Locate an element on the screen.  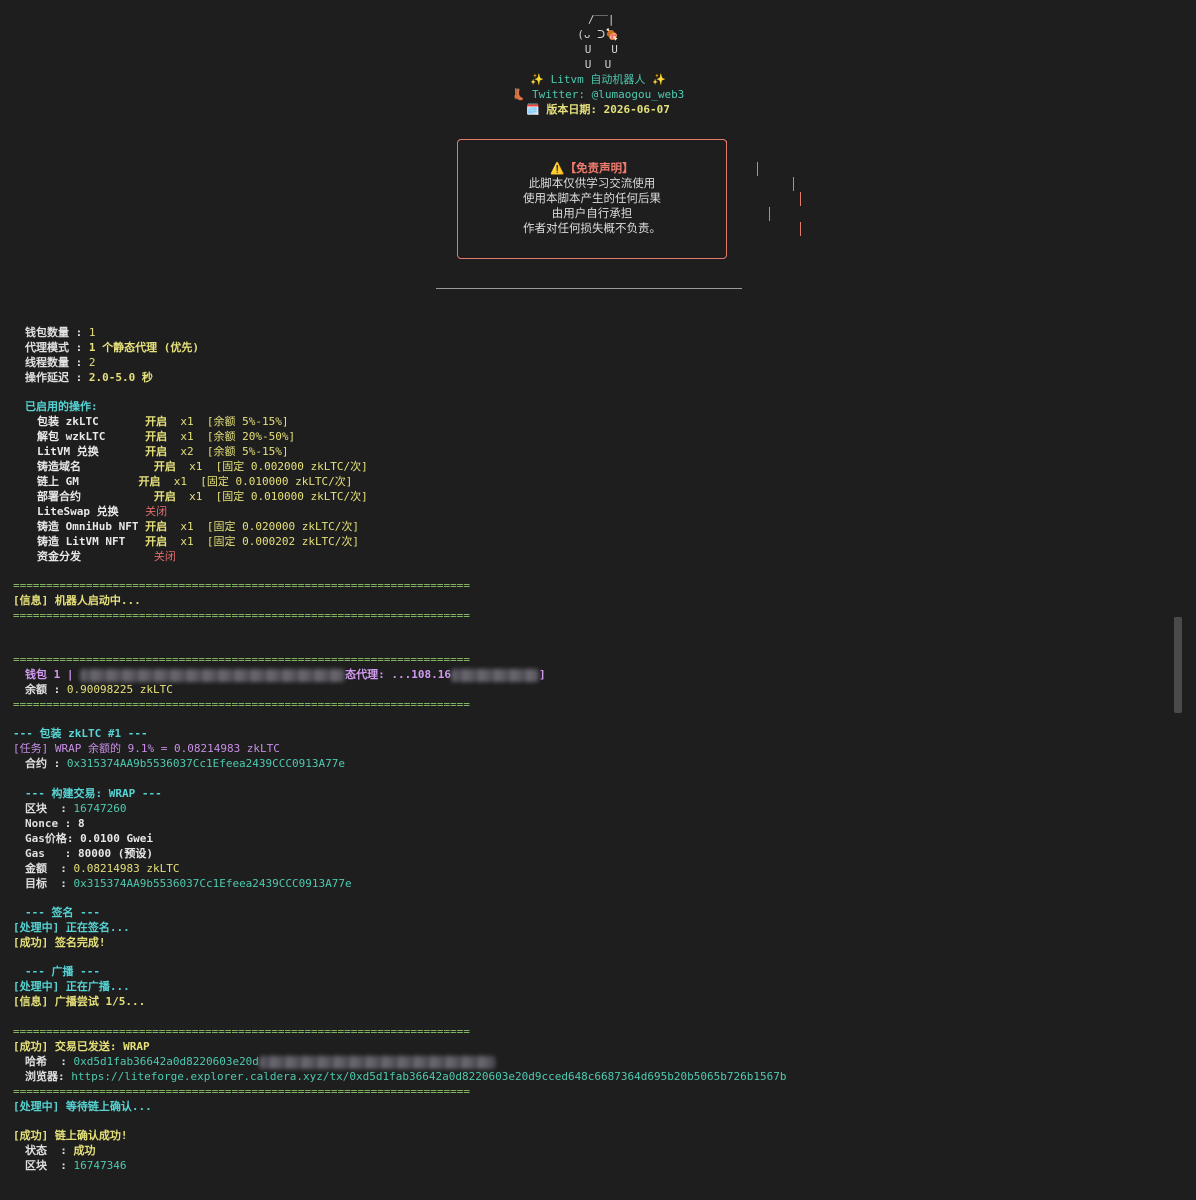
operation-name: 铸造域名 is located at coordinates (59, 466).